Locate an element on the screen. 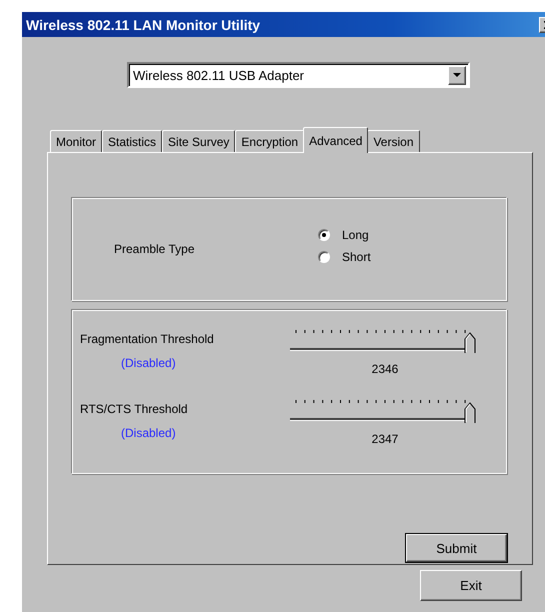 This screenshot has height=612, width=545. tab: Site Survey is located at coordinates (199, 141).